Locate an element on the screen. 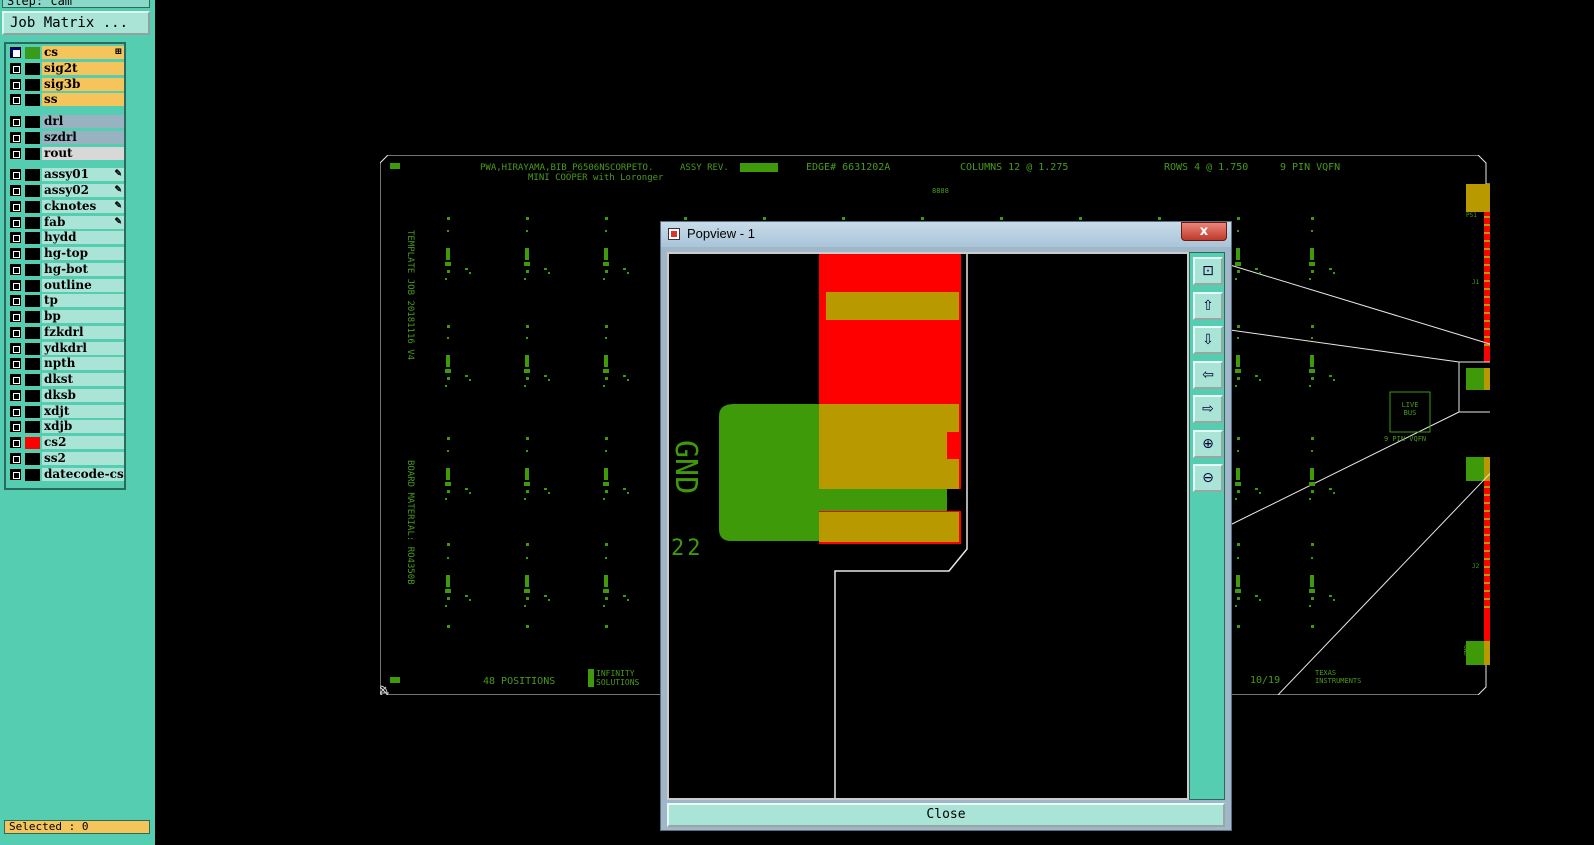 The image size is (1594, 845). layer-row-ss2: ss2 is located at coordinates (66, 458).